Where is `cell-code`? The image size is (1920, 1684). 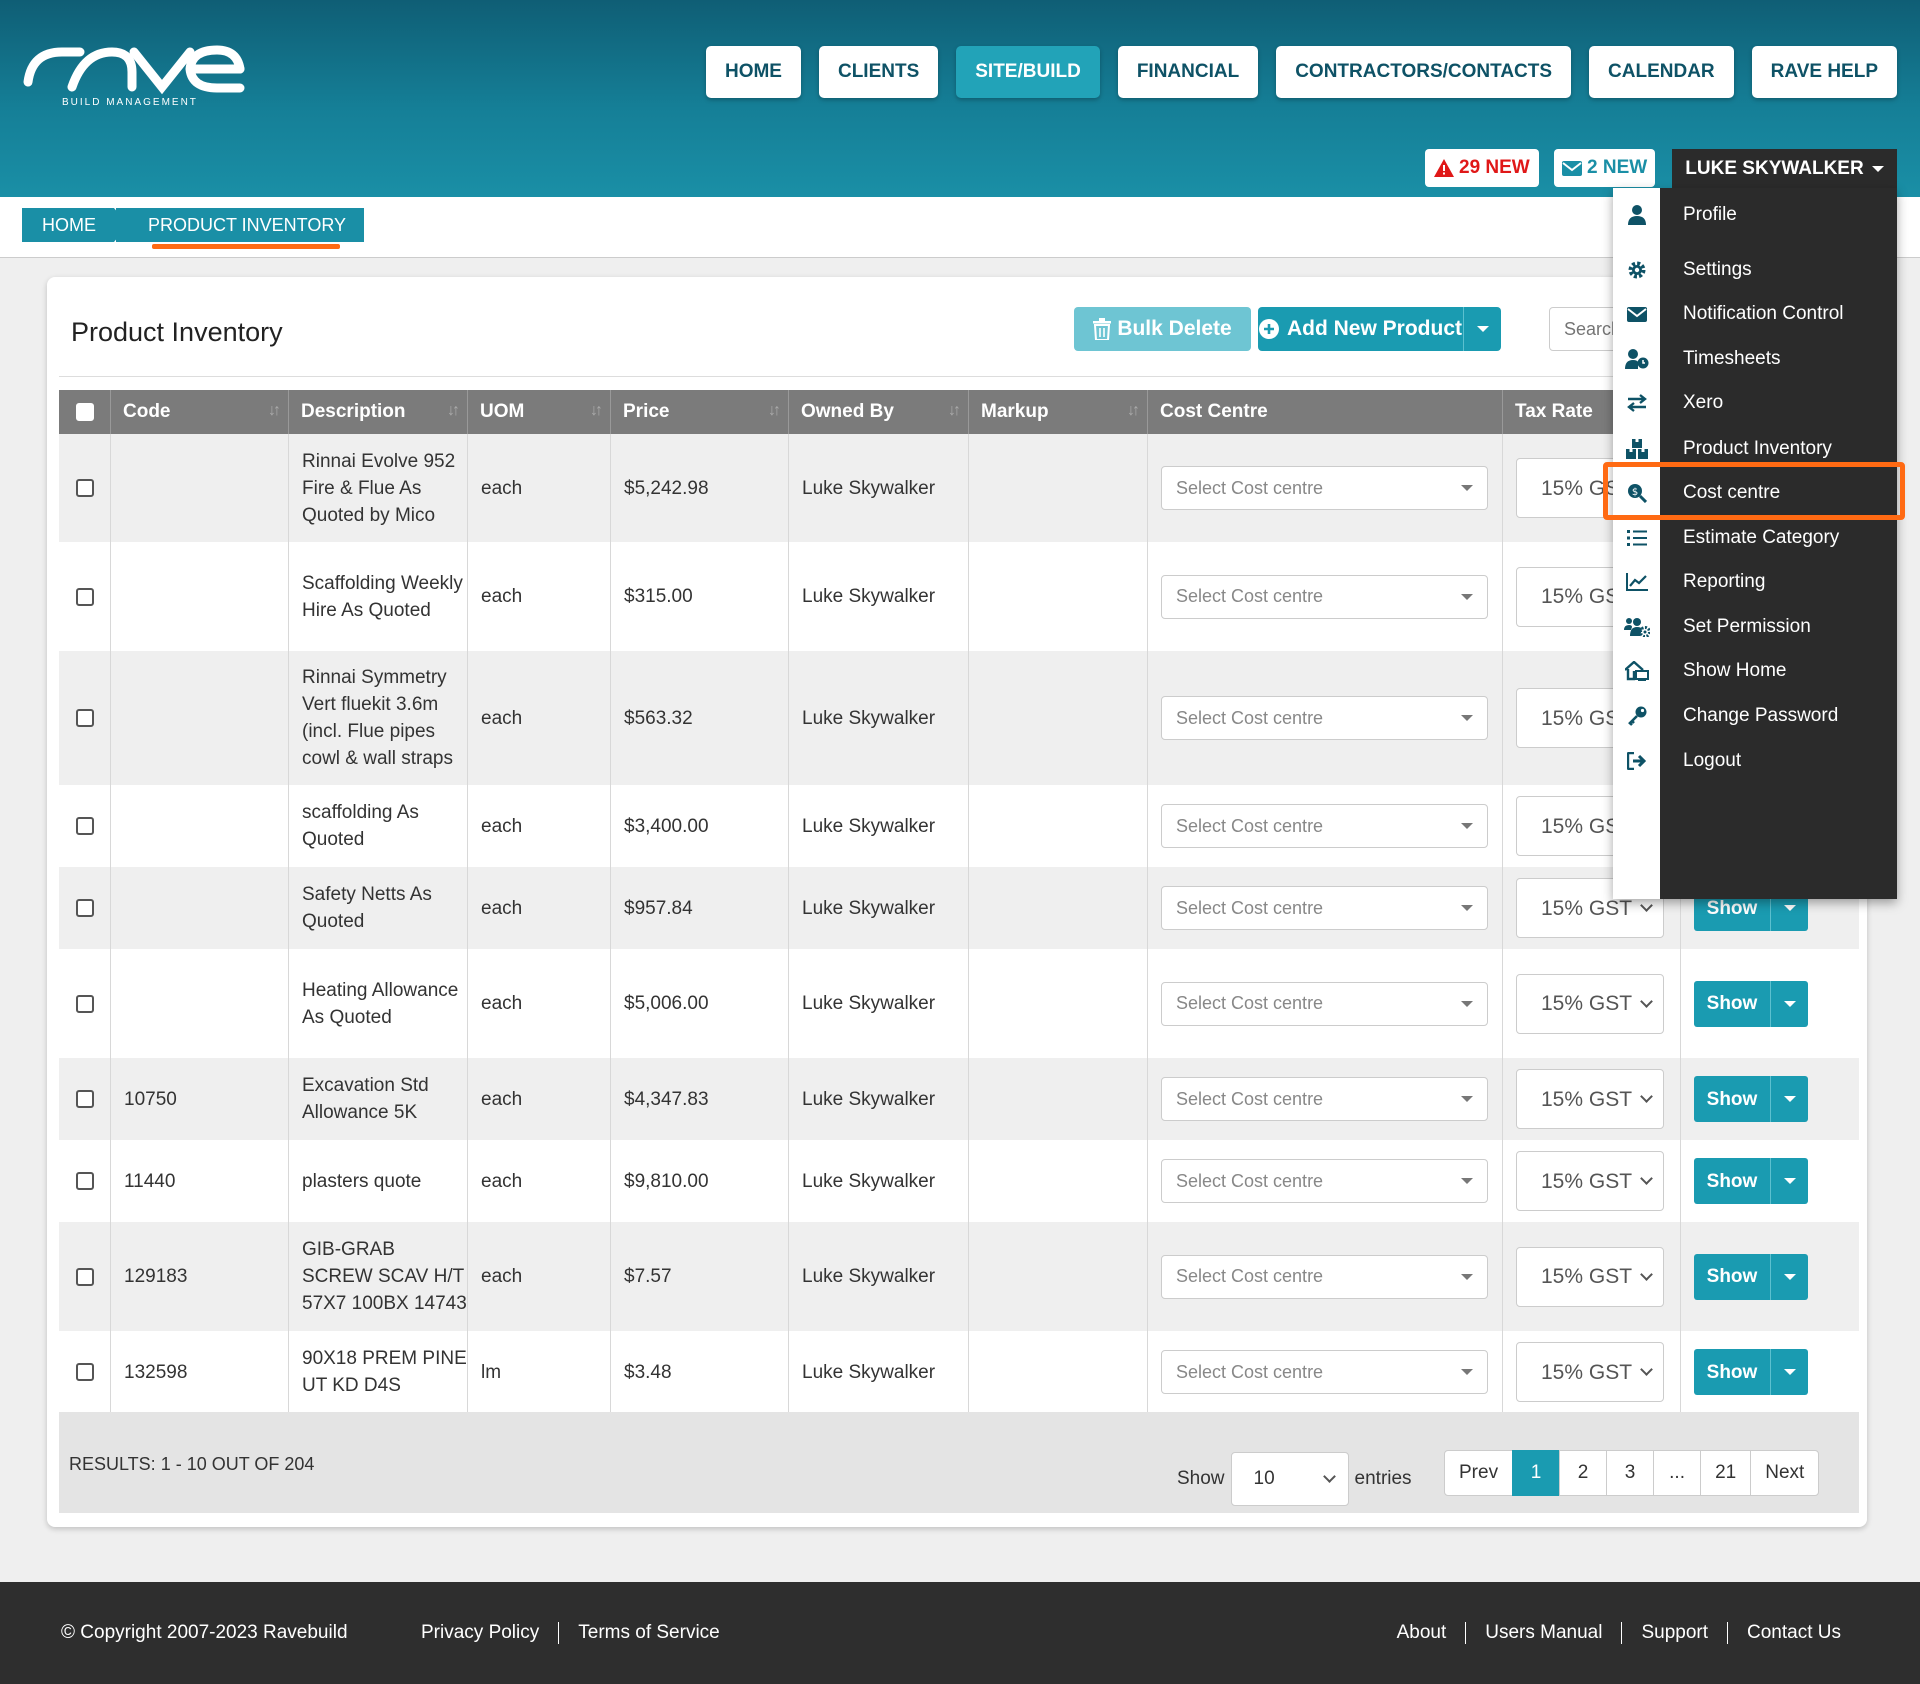
cell-code is located at coordinates (200, 488).